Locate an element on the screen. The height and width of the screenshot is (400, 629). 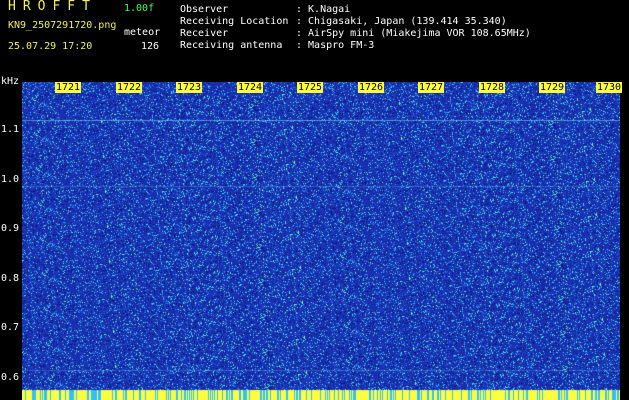
datetime-label: 25.07.29 17:20 is located at coordinates (50, 46).